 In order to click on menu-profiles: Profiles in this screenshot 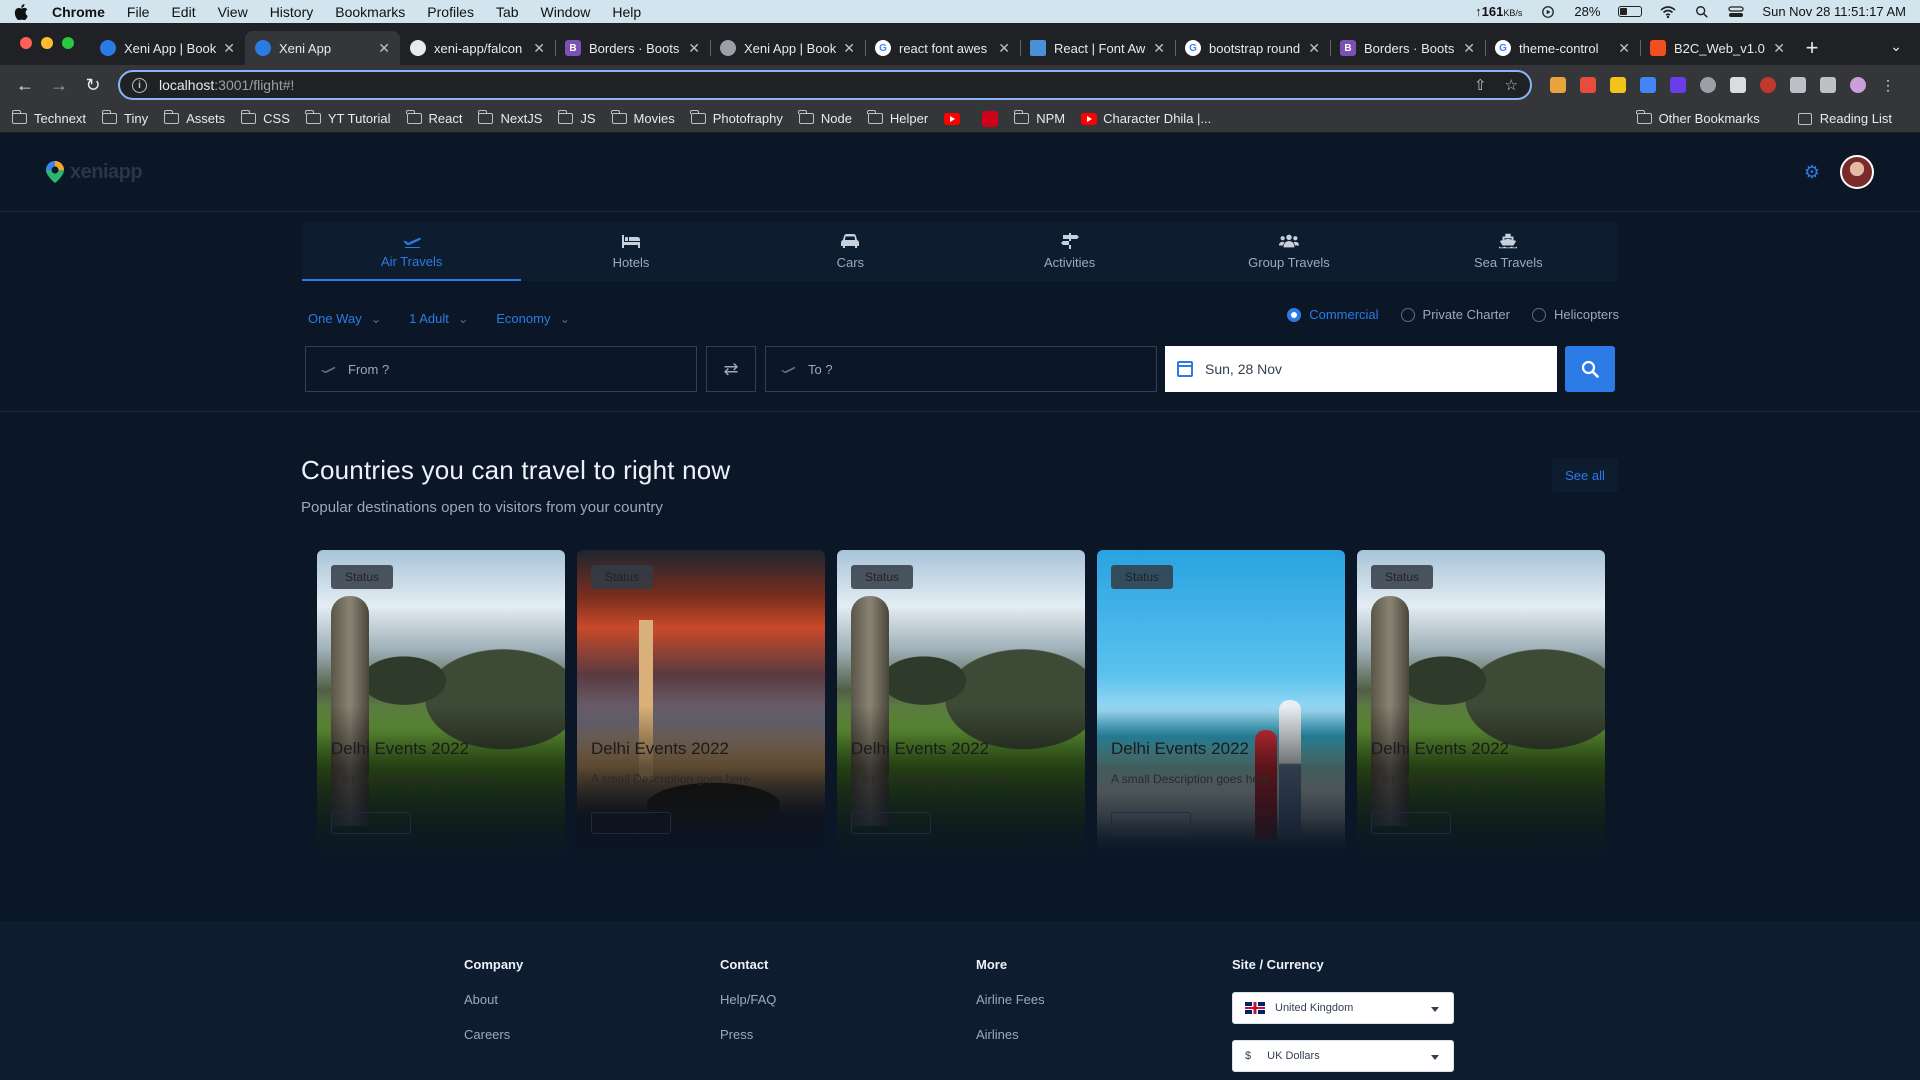, I will do `click(450, 12)`.